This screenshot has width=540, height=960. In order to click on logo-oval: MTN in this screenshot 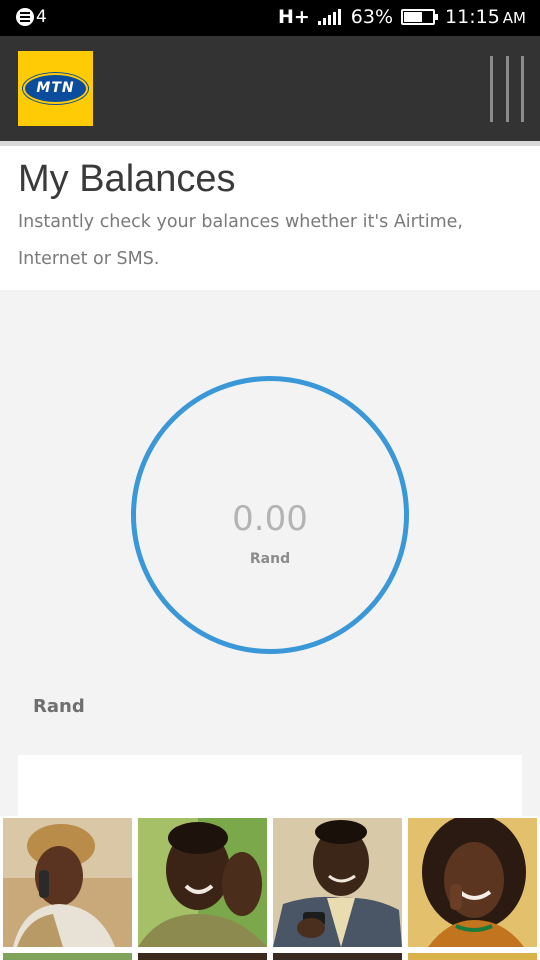, I will do `click(55, 88)`.